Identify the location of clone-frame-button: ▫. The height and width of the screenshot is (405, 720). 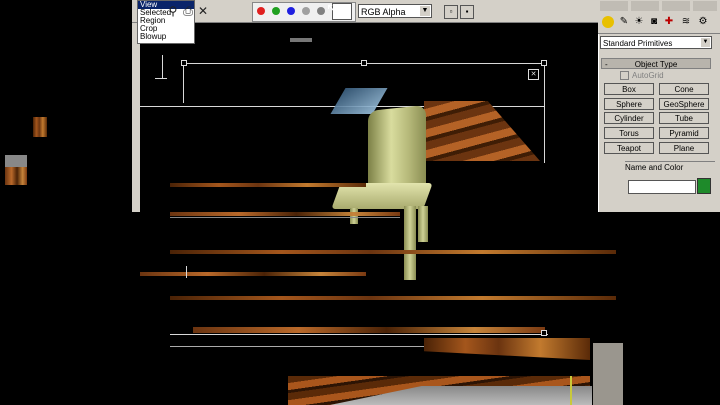
(451, 12).